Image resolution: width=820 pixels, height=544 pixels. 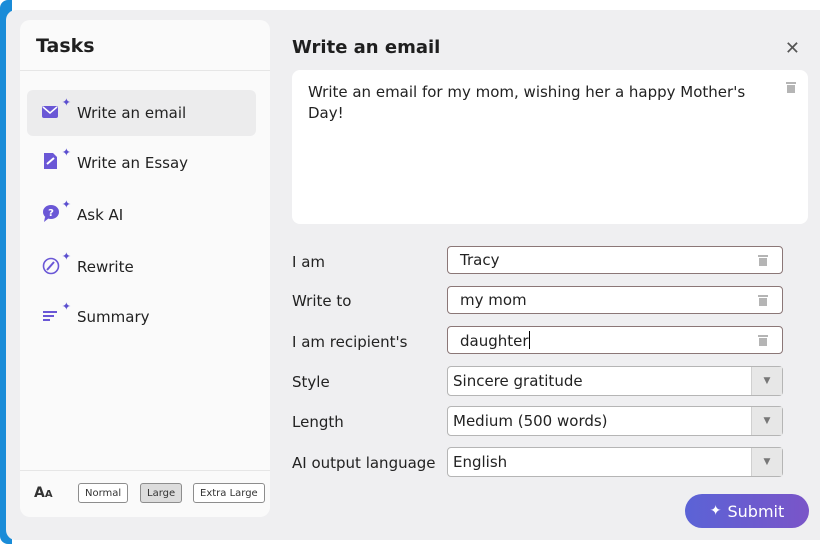 What do you see at coordinates (105, 267) in the screenshot?
I see `task-label: Rewrite` at bounding box center [105, 267].